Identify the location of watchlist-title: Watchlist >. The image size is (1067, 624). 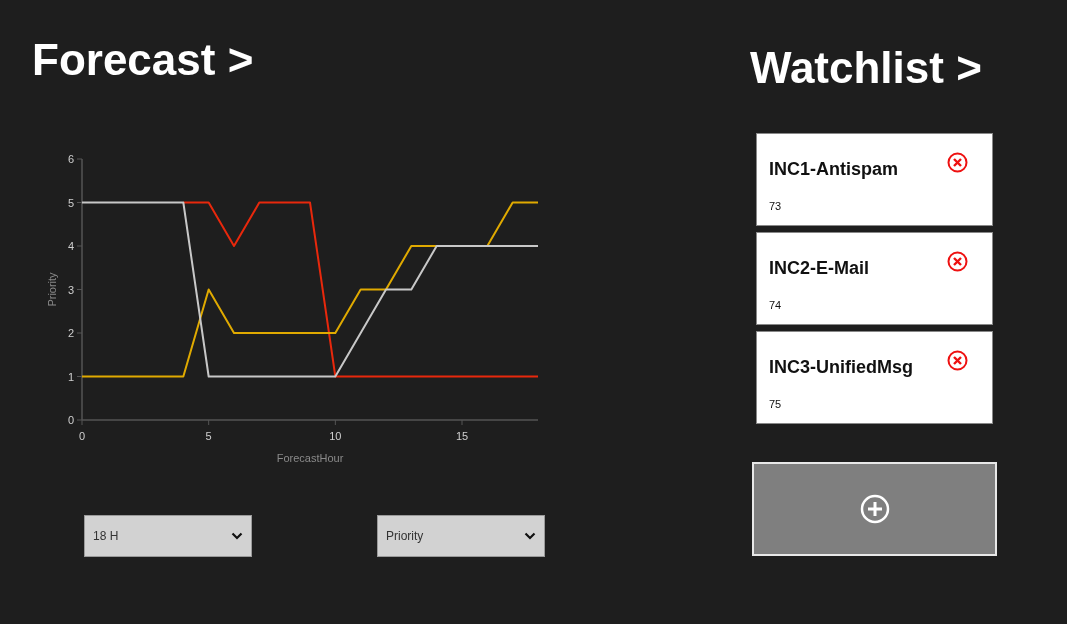
(866, 68).